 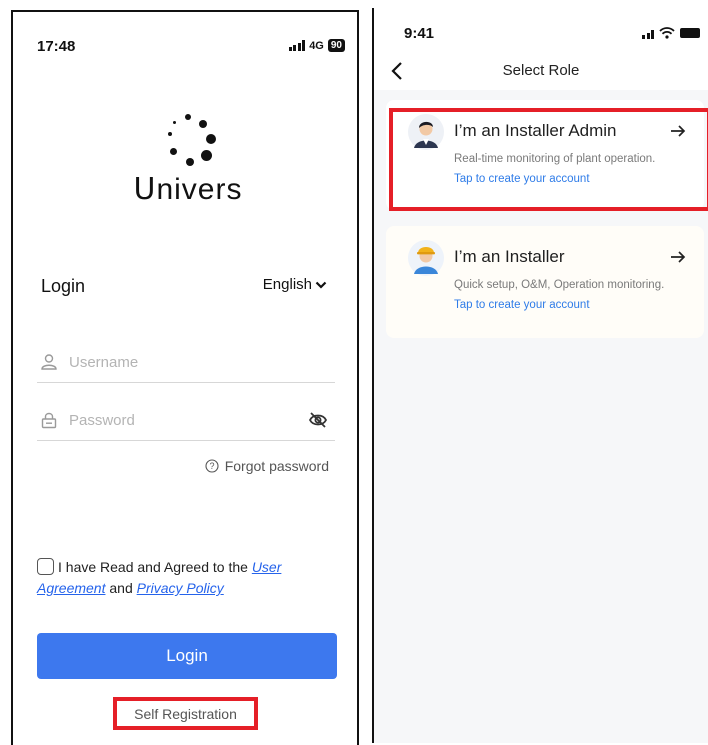 I want to click on battery-icon, so click(x=690, y=33).